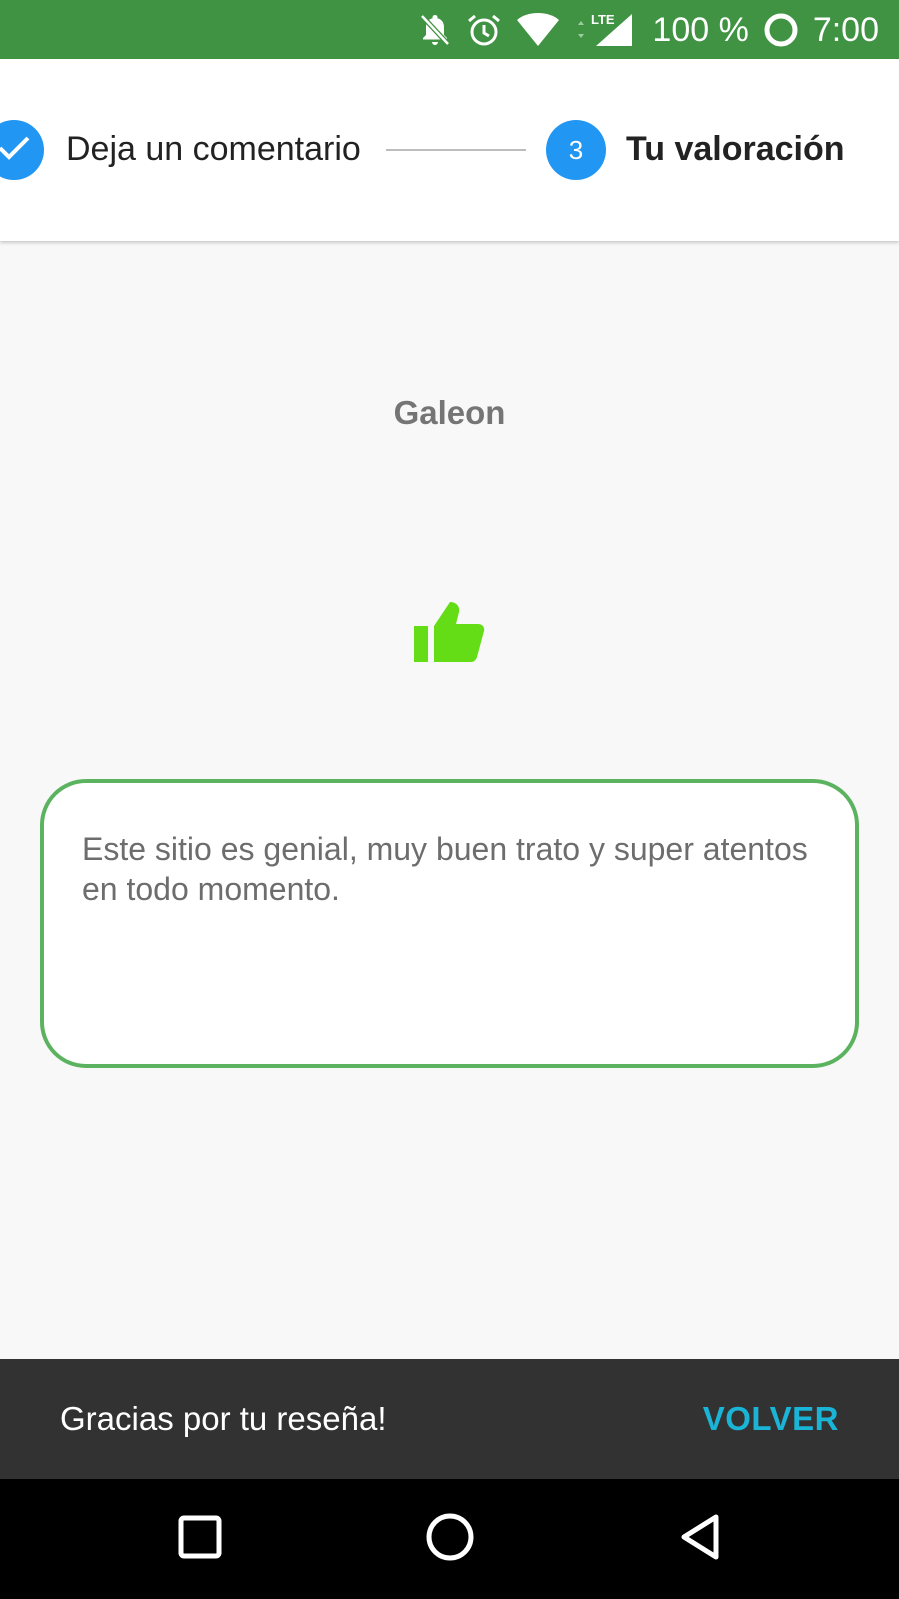 The width and height of the screenshot is (899, 1599). I want to click on alarm-icon, so click(484, 30).